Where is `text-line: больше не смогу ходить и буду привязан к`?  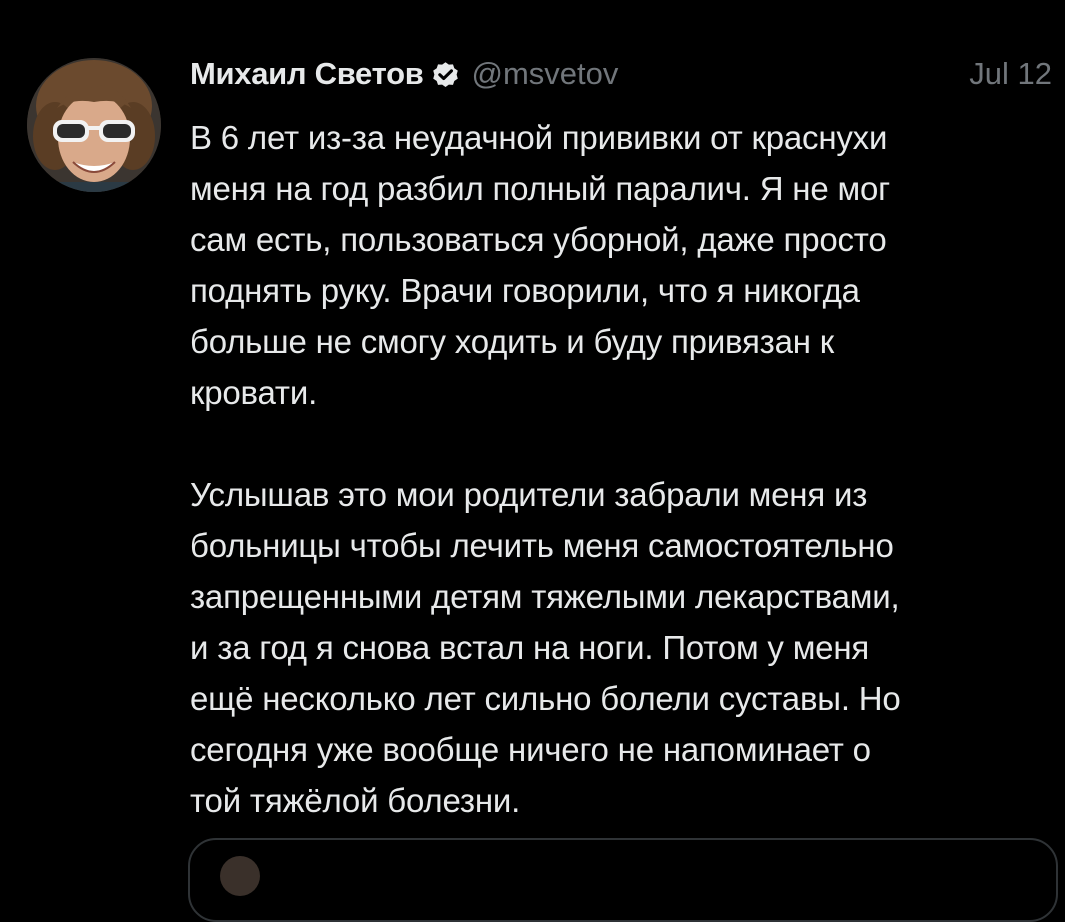
text-line: больше не смогу ходить и буду привязан к is located at coordinates (512, 341).